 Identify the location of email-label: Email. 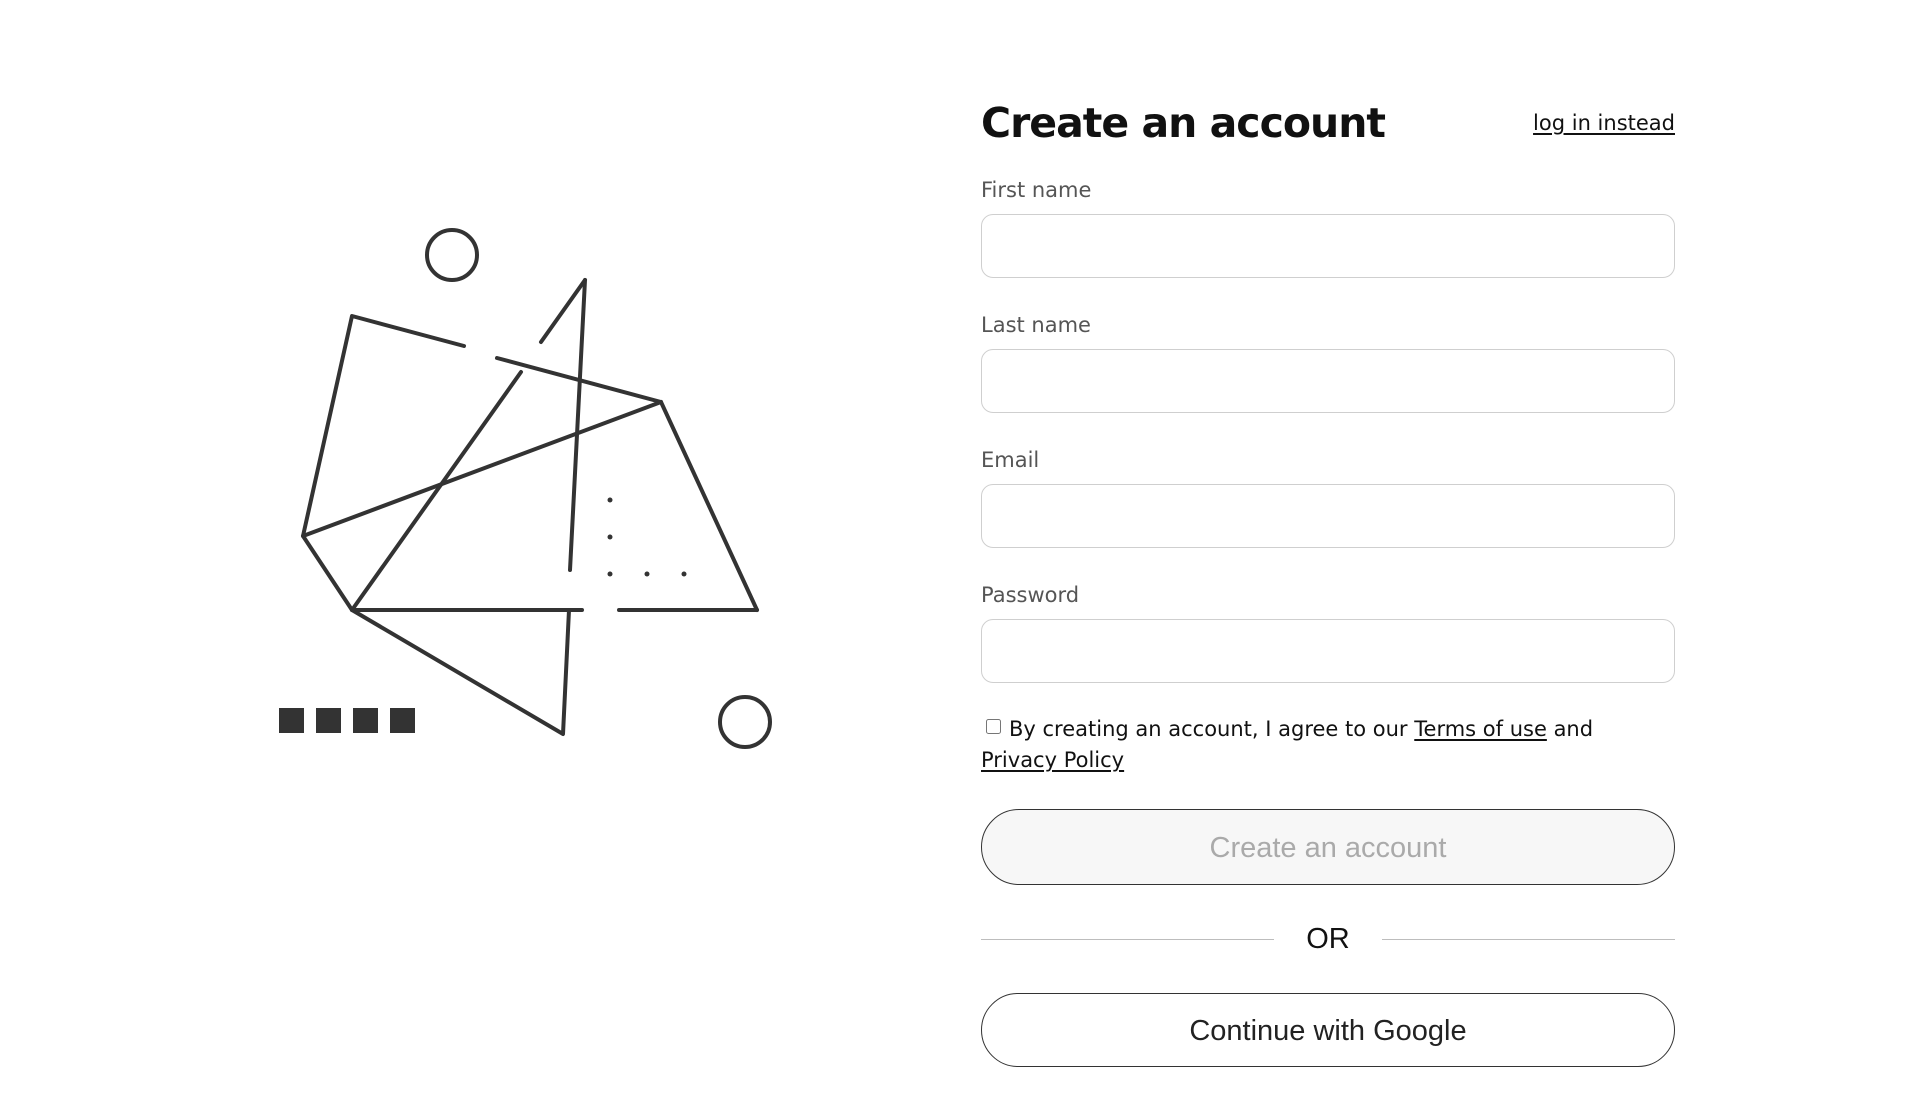
(1010, 460).